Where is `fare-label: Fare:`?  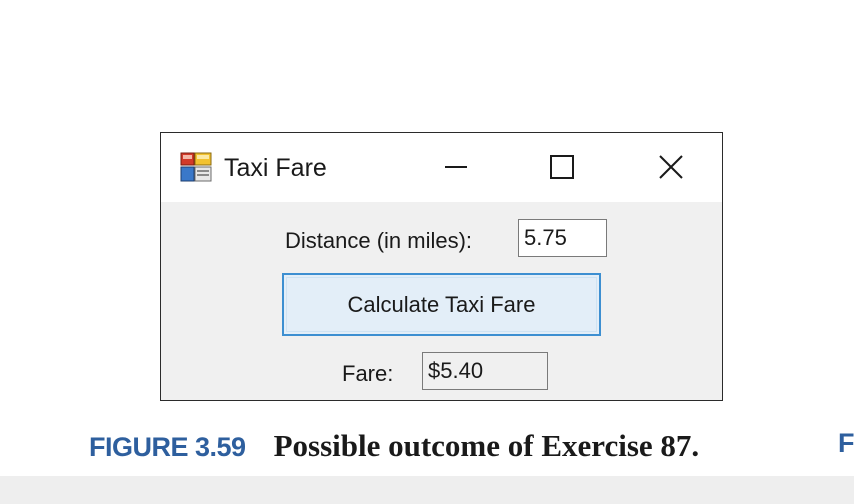 fare-label: Fare: is located at coordinates (368, 373).